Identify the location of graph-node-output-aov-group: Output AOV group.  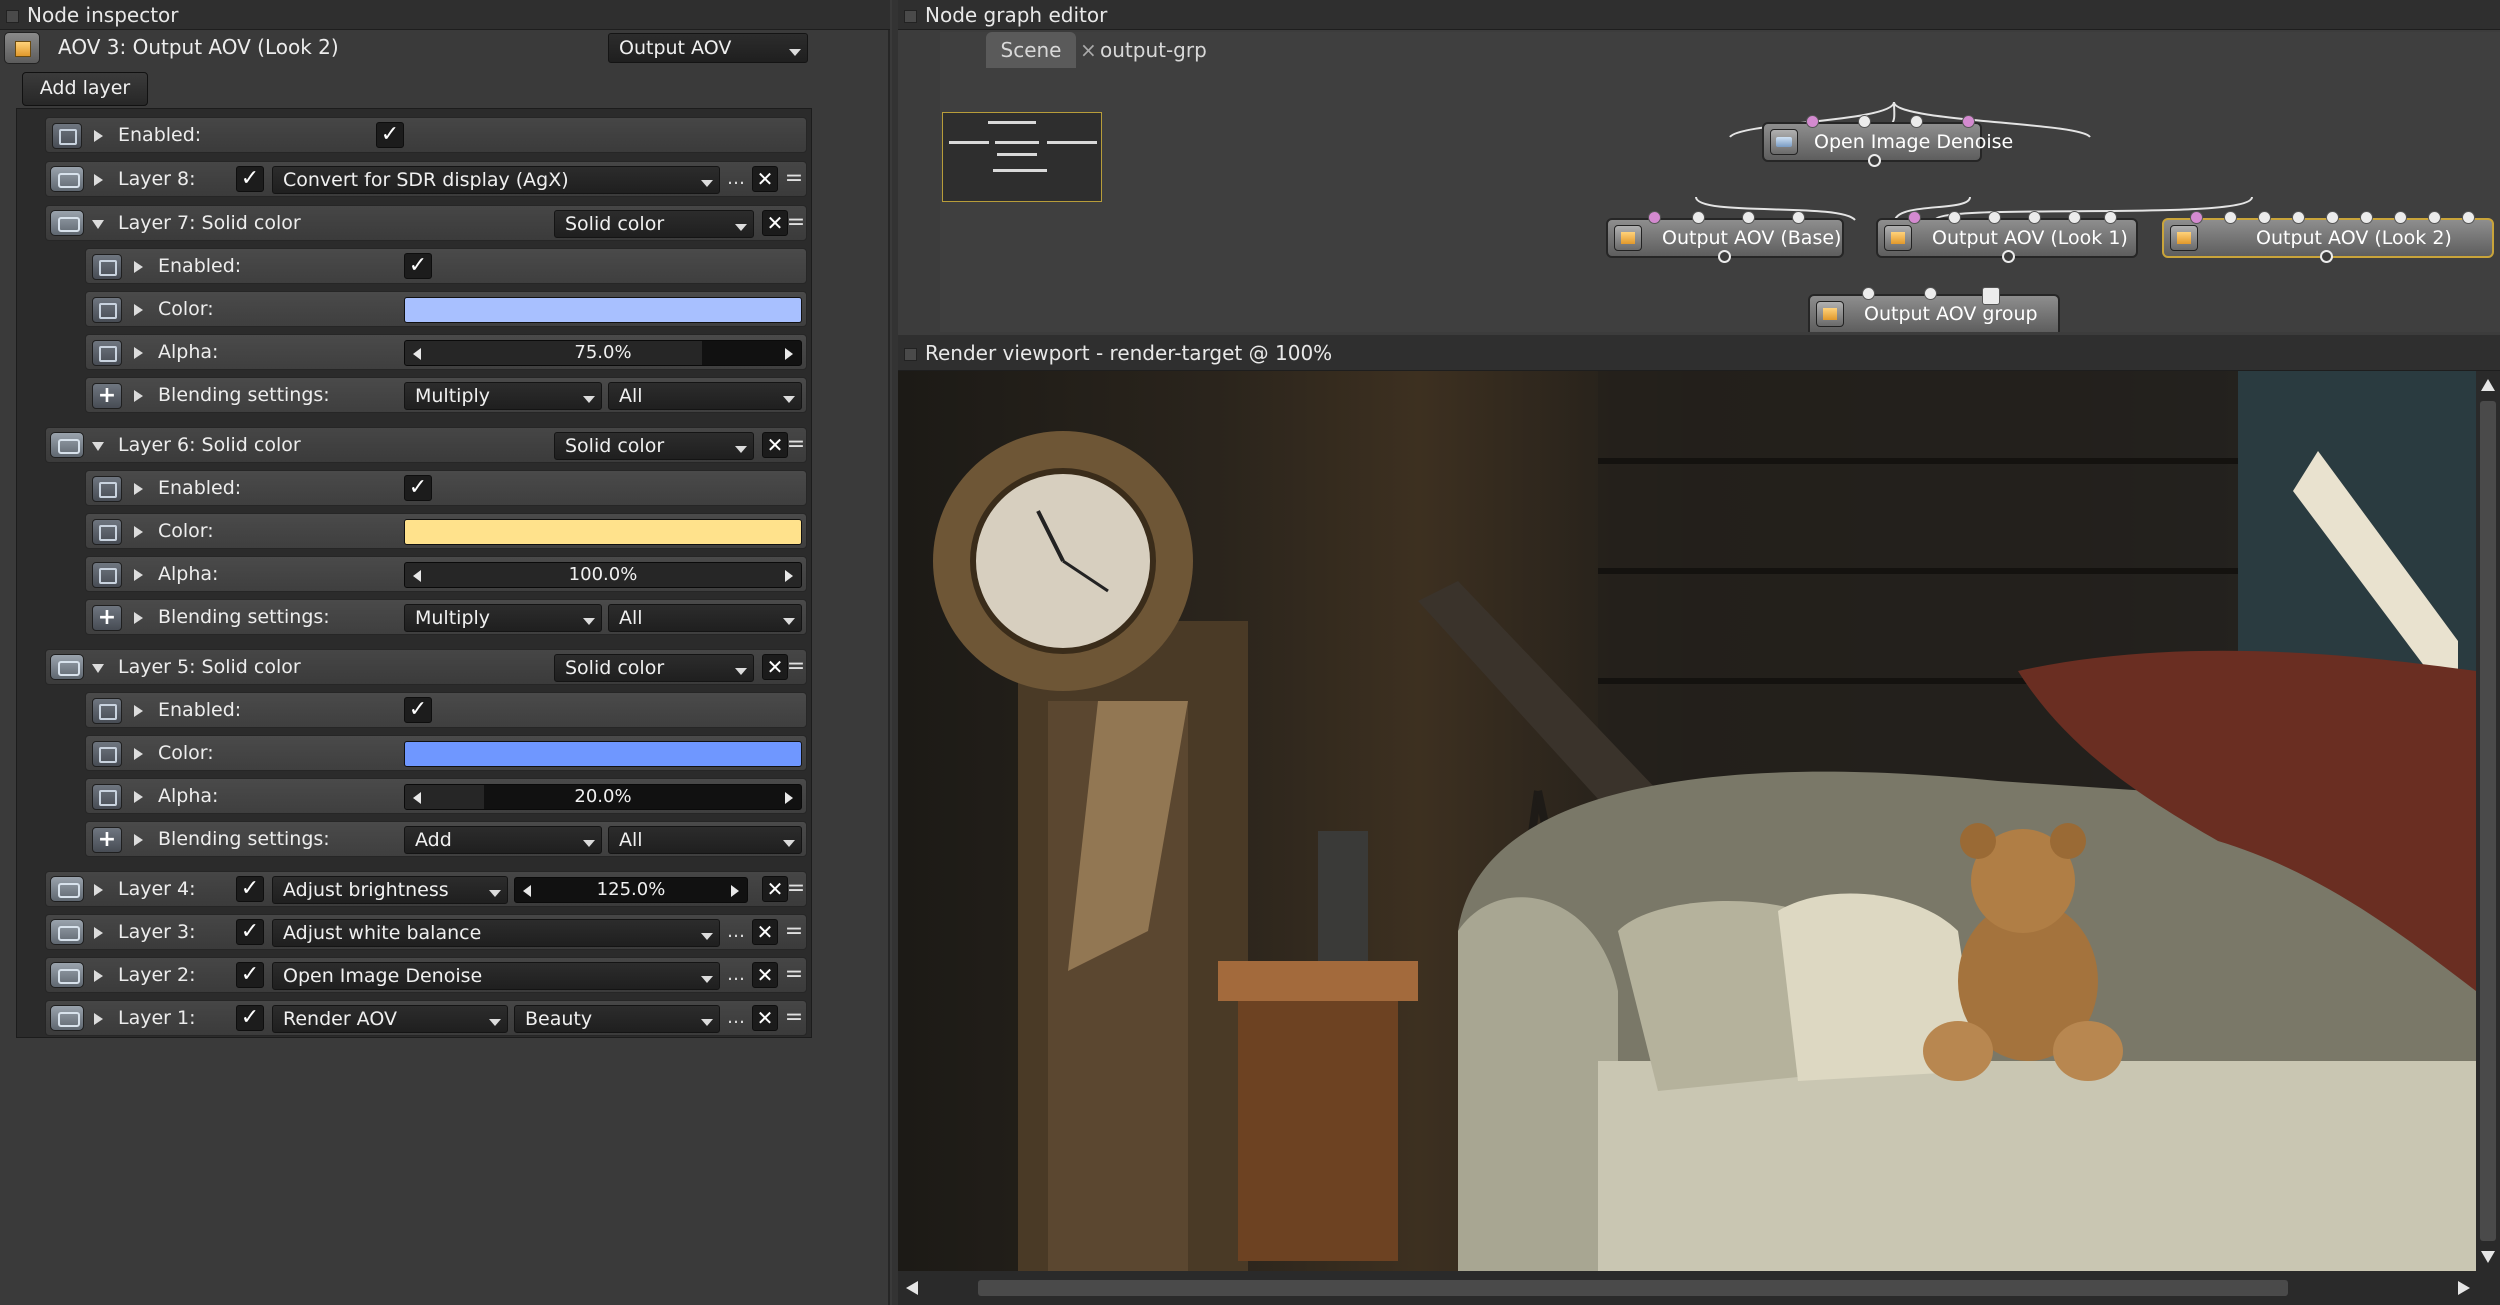
(1934, 309).